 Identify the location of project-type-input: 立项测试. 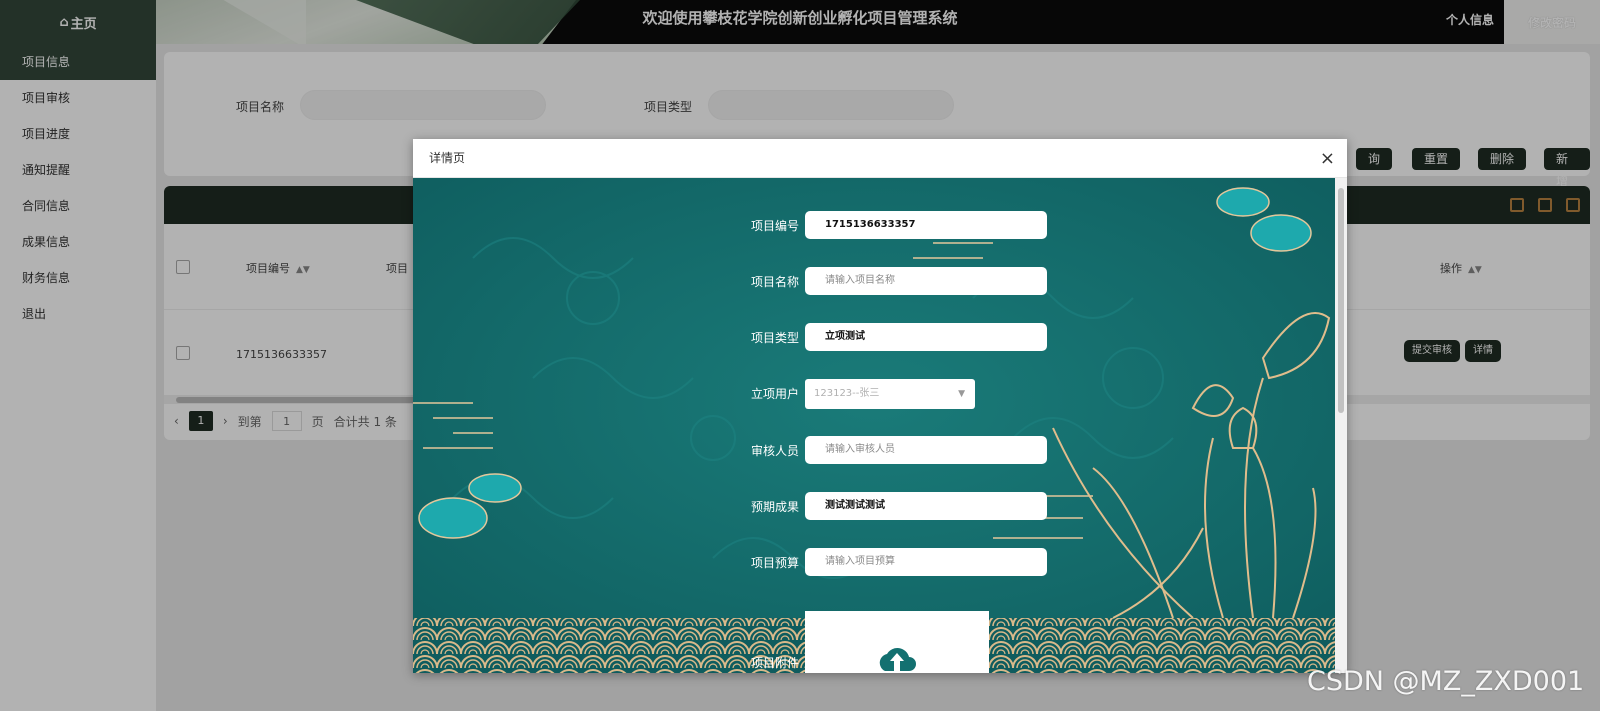
(926, 337).